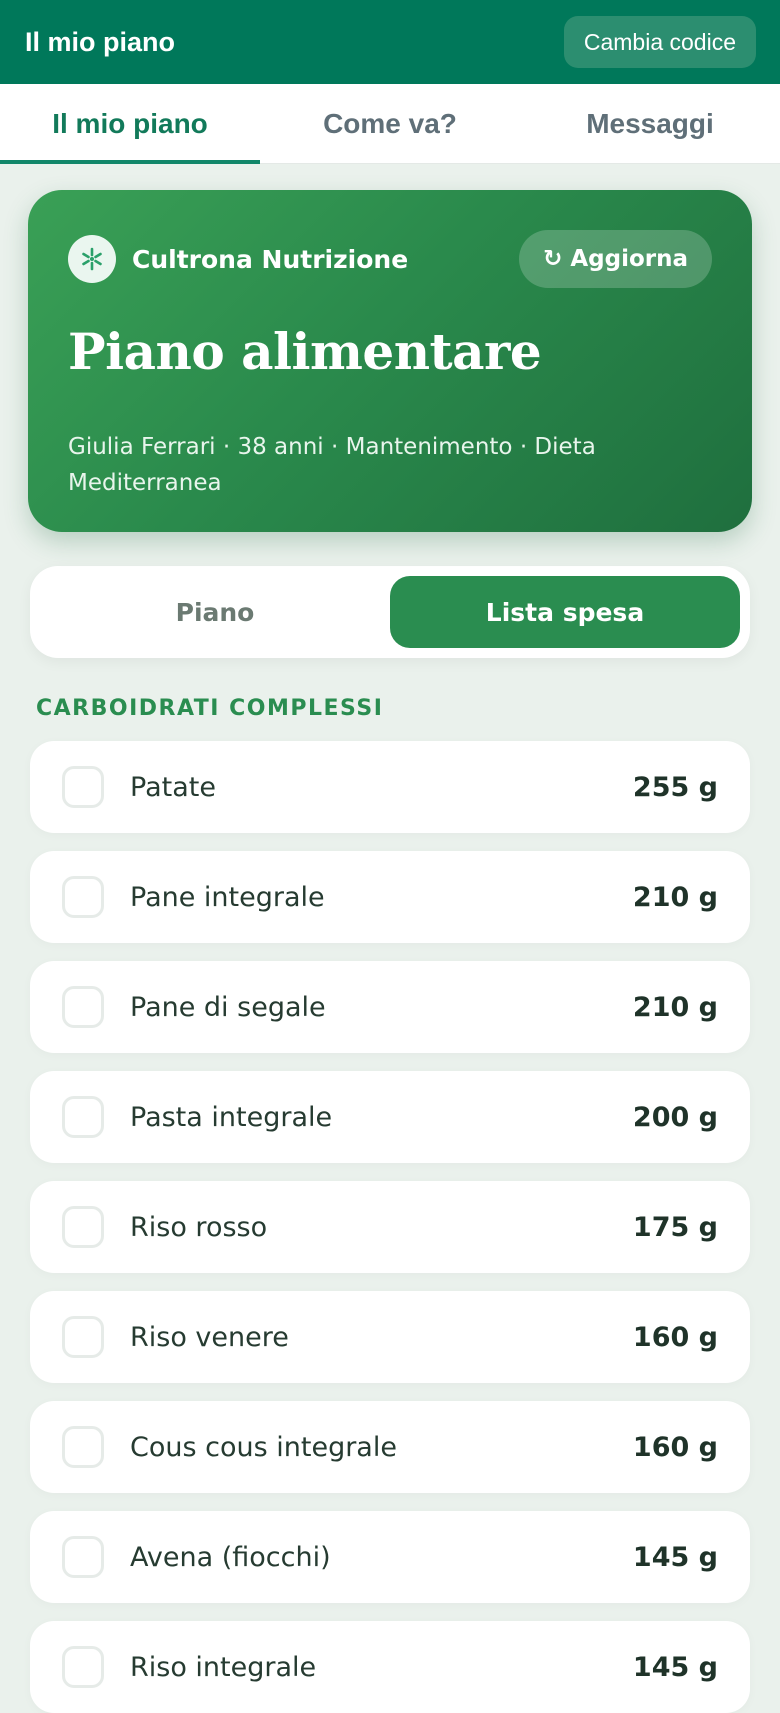  Describe the element at coordinates (675, 1227) in the screenshot. I see `item-quantity: 175 g` at that location.